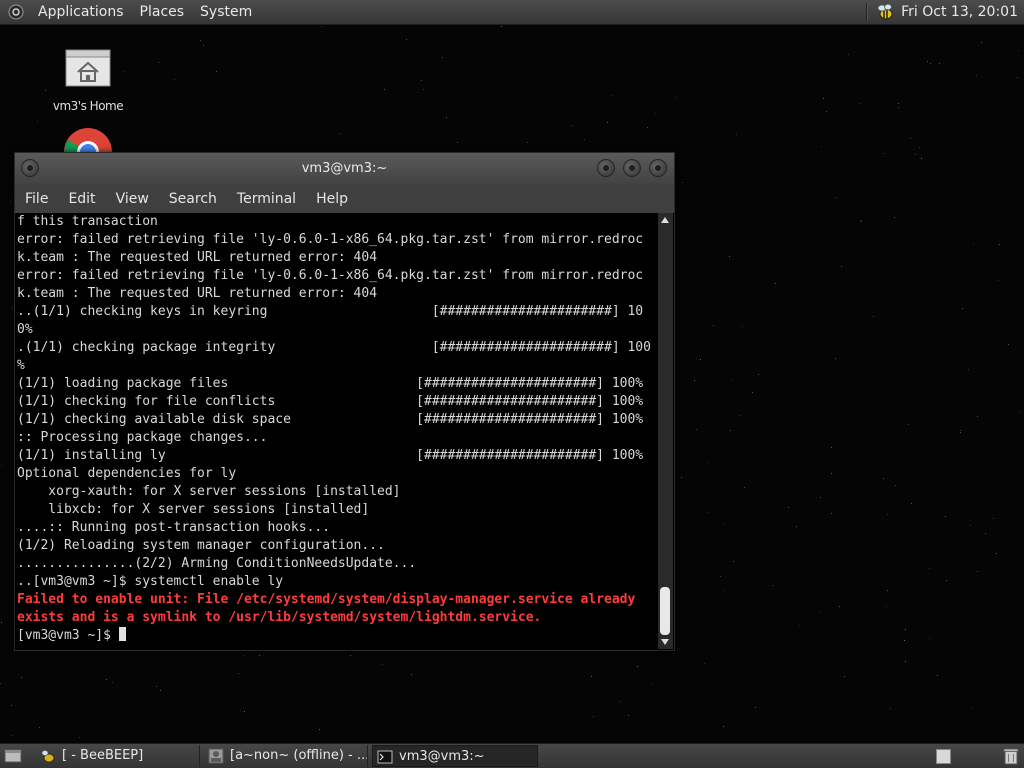 The image size is (1024, 768). I want to click on menu-help: Help, so click(332, 199).